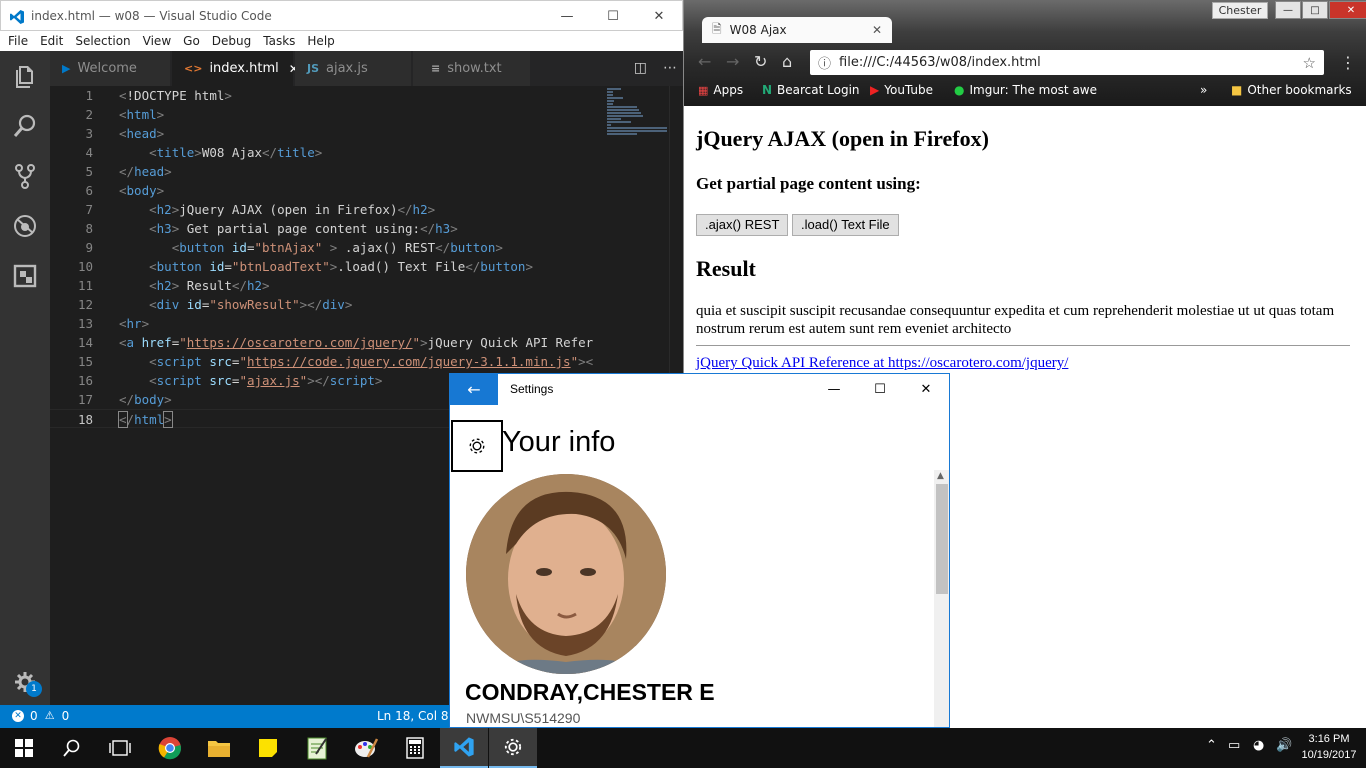 This screenshot has width=1366, height=768. I want to click on url-text: file:///C:/44563/w08/index.html, so click(940, 62).